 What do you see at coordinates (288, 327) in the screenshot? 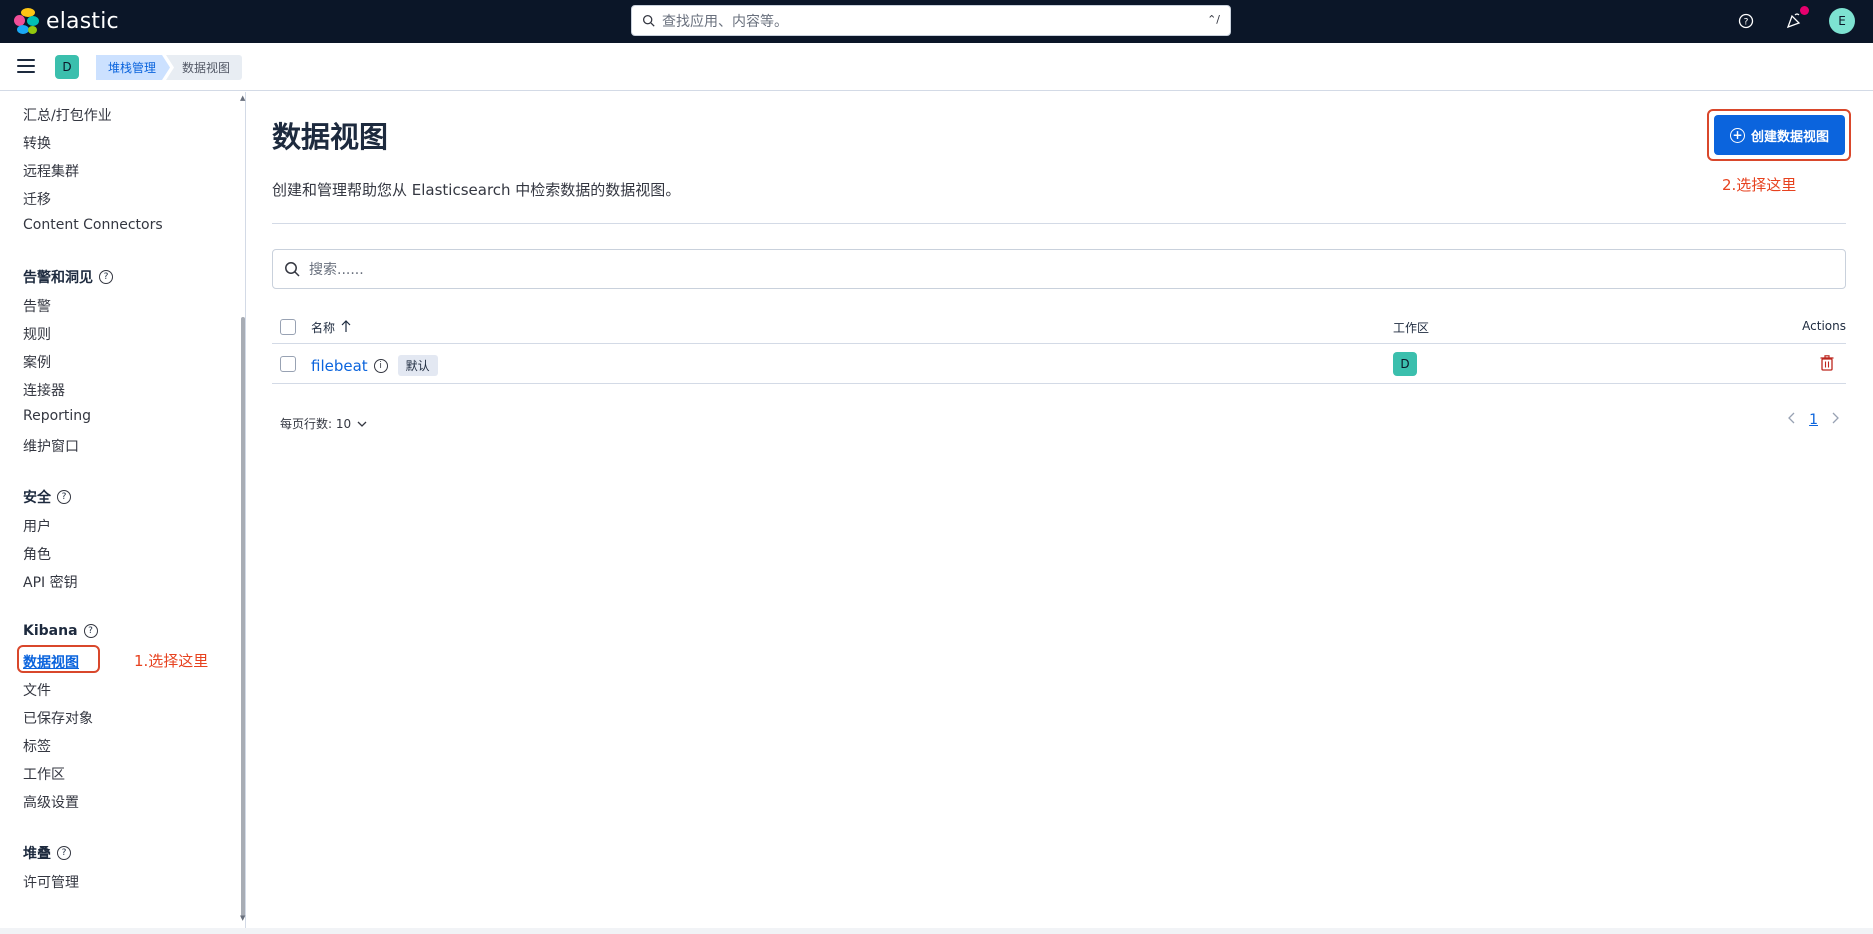
I see `select-all-checkbox` at bounding box center [288, 327].